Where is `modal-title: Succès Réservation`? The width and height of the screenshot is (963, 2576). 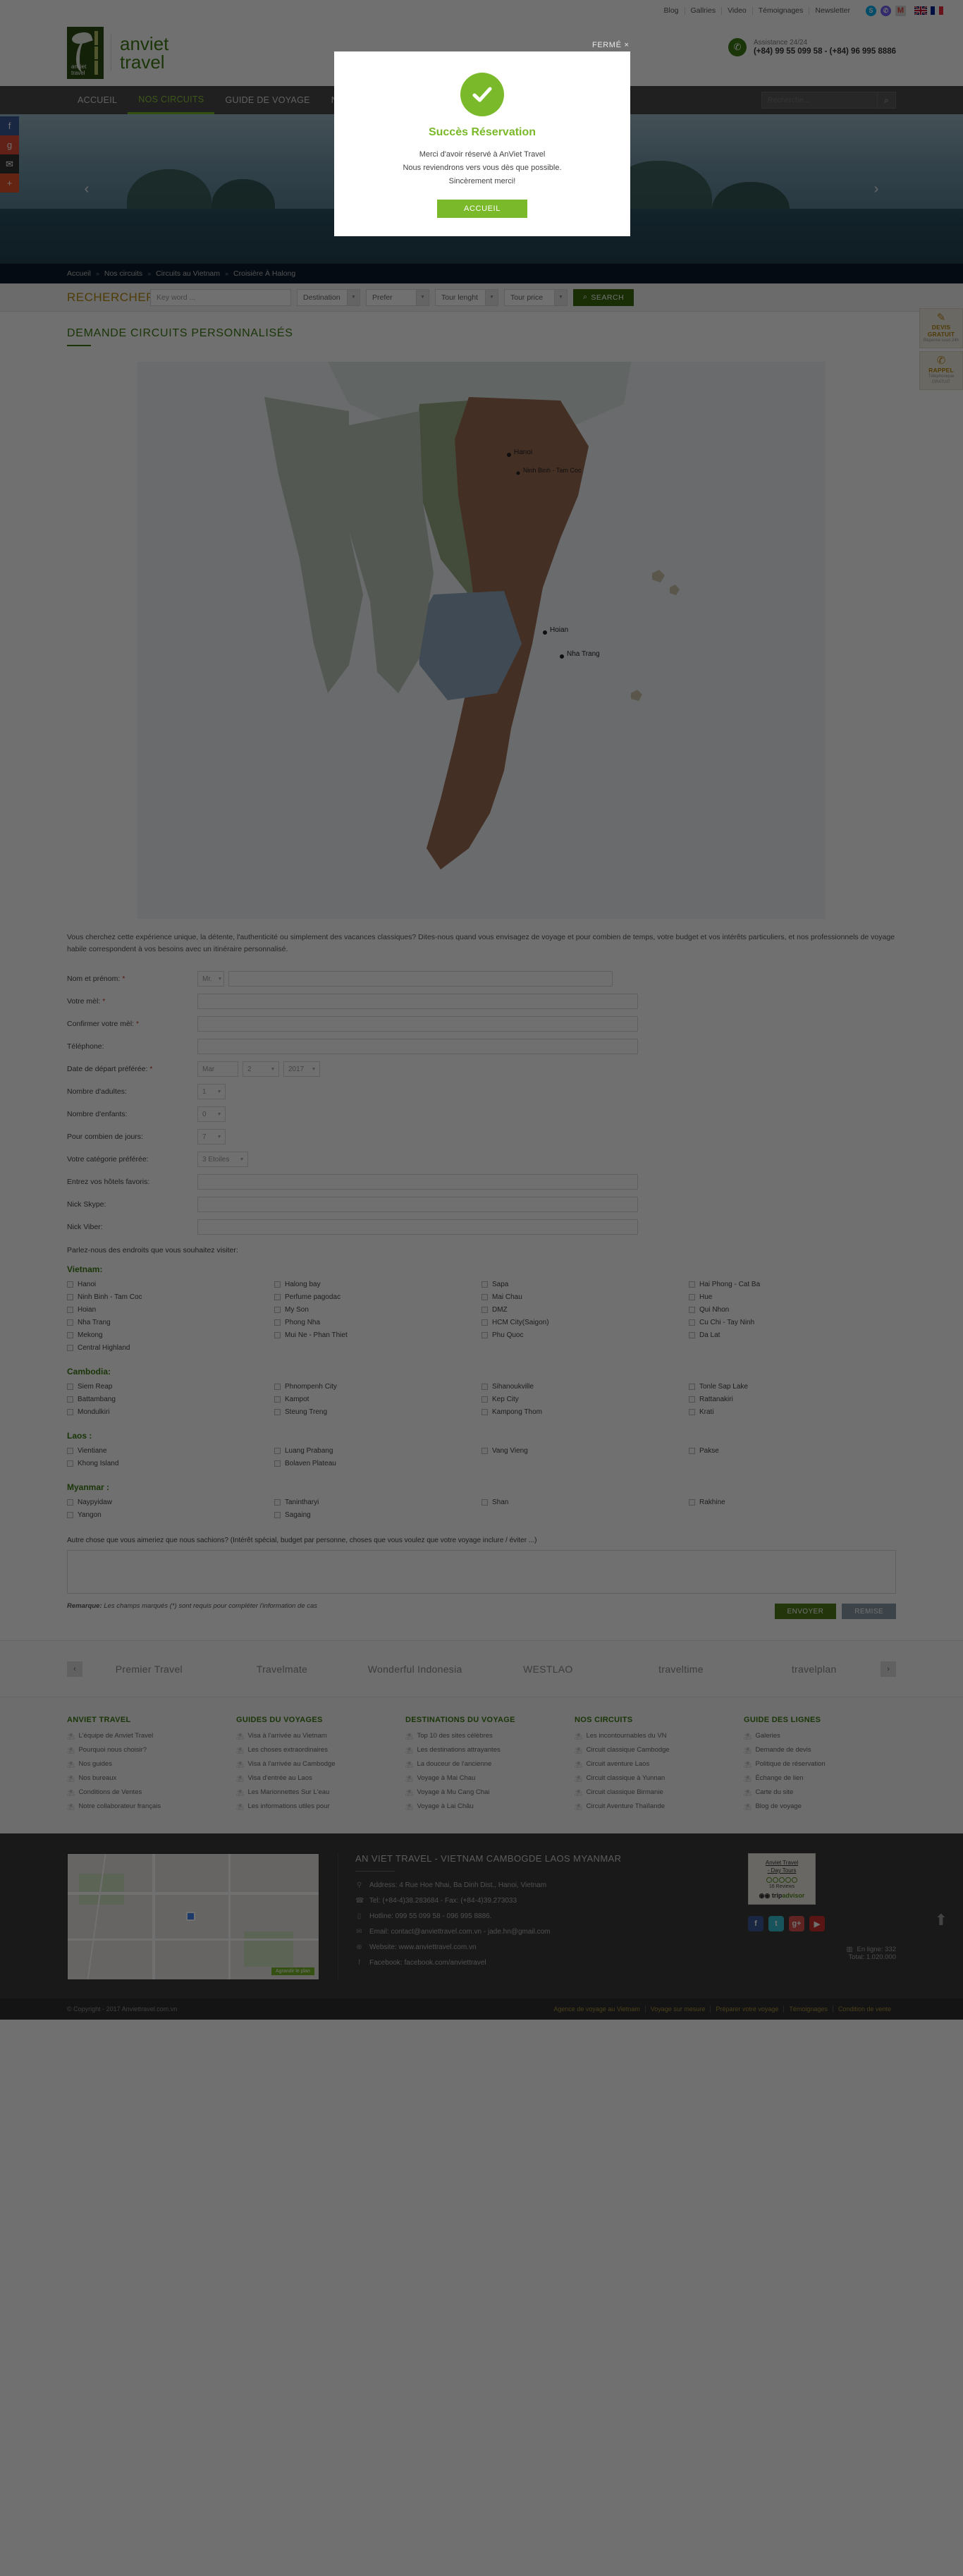 modal-title: Succès Réservation is located at coordinates (482, 132).